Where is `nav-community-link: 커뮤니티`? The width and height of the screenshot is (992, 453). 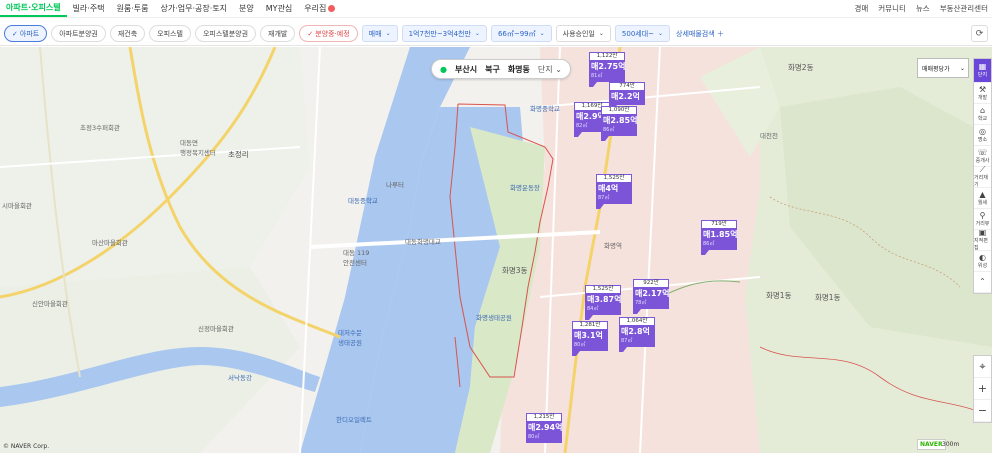 nav-community-link: 커뮤니티 is located at coordinates (892, 8).